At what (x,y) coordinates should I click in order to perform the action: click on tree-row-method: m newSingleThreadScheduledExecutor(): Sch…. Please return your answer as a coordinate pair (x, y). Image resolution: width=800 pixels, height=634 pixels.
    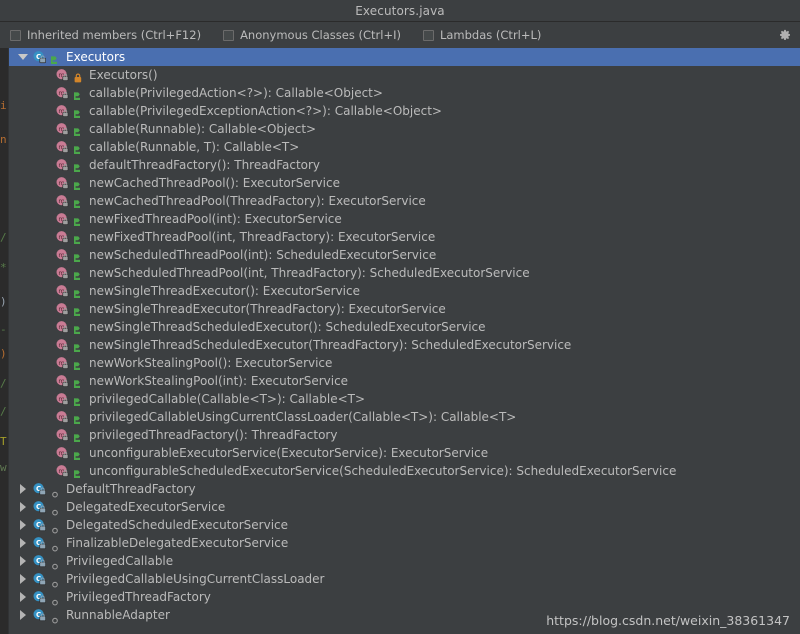
    Looking at the image, I should click on (404, 327).